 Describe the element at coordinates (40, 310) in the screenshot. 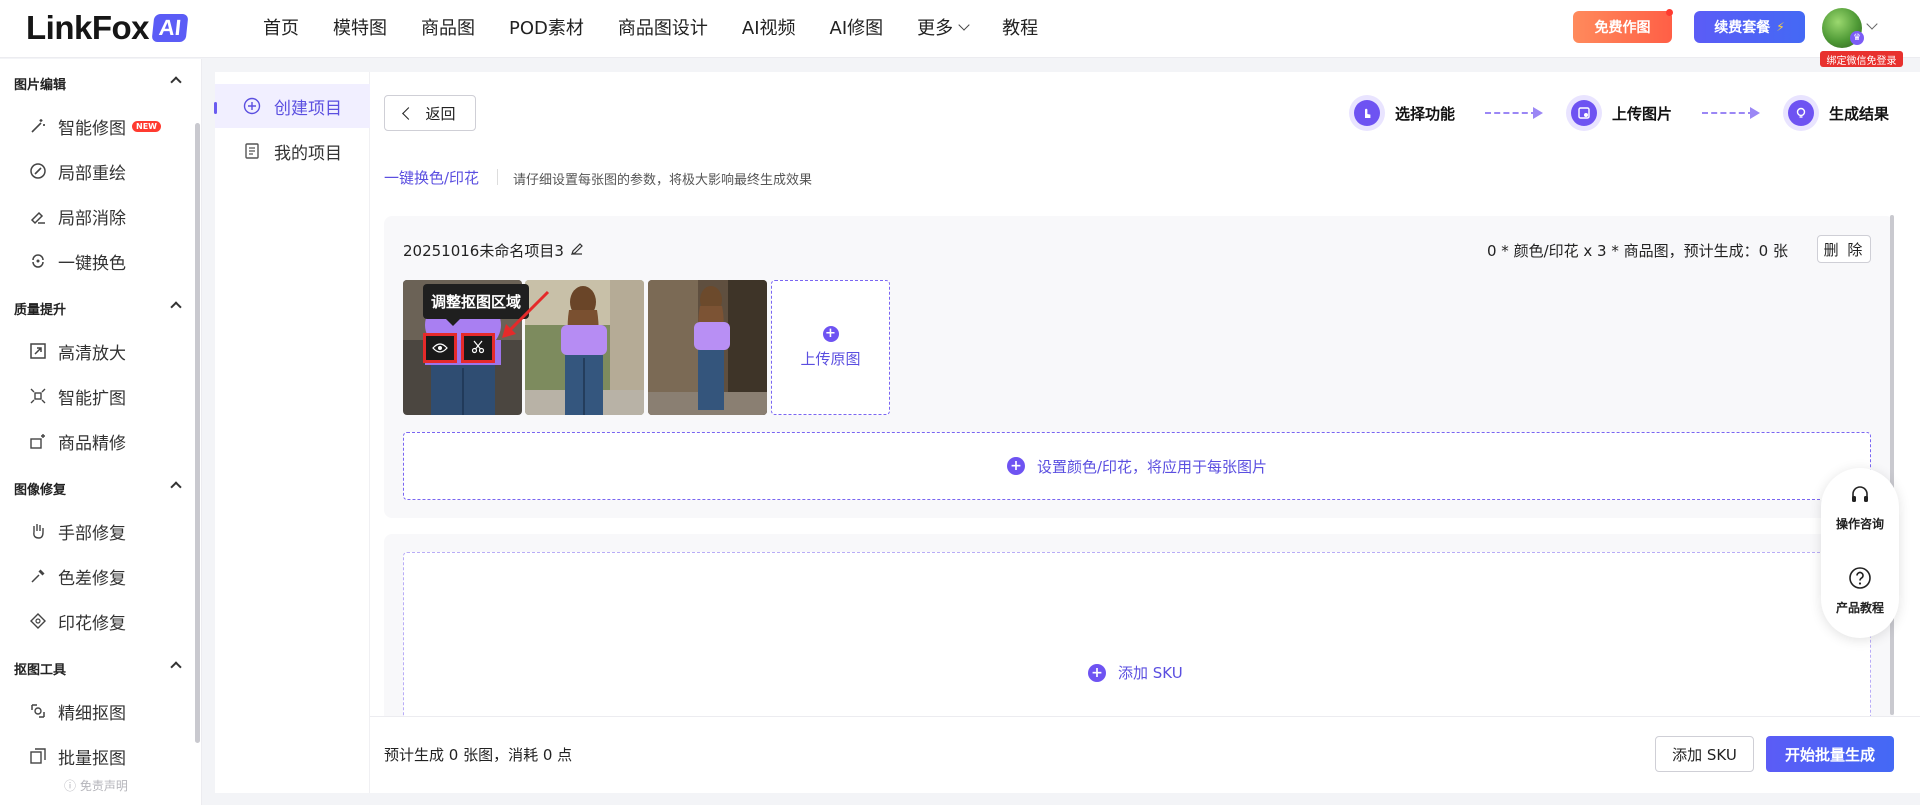

I see `group-title: 质量提升` at that location.